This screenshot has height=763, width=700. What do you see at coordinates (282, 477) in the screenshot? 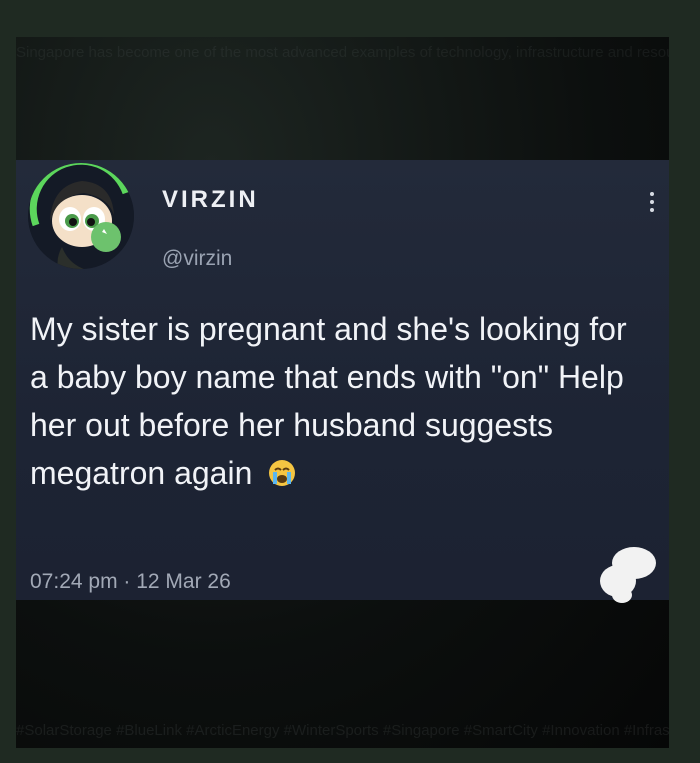
I see `crying-face-icon` at bounding box center [282, 477].